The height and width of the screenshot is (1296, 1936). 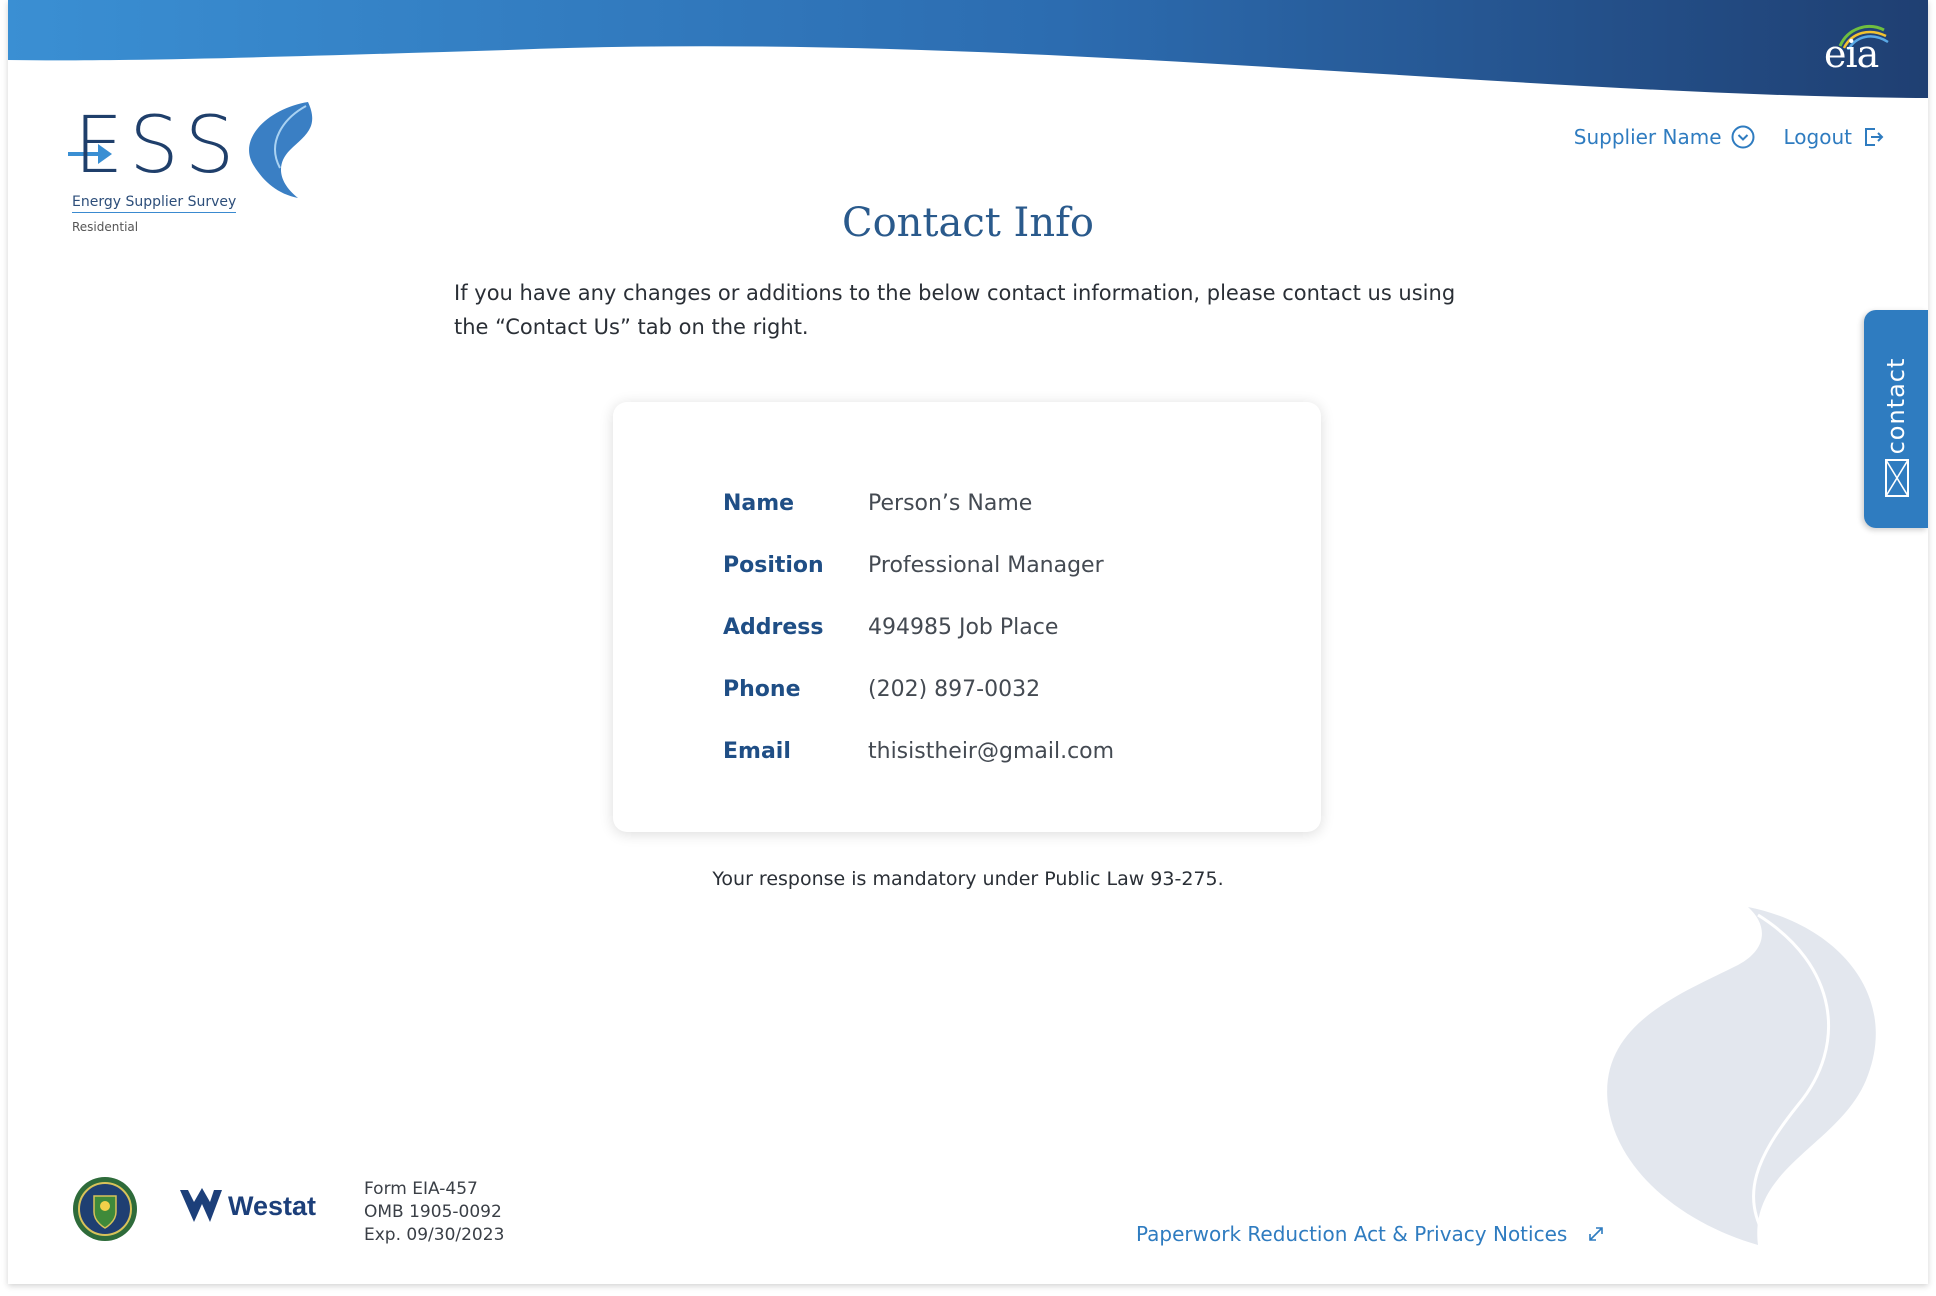 I want to click on logout-button: Logout, so click(x=1835, y=137).